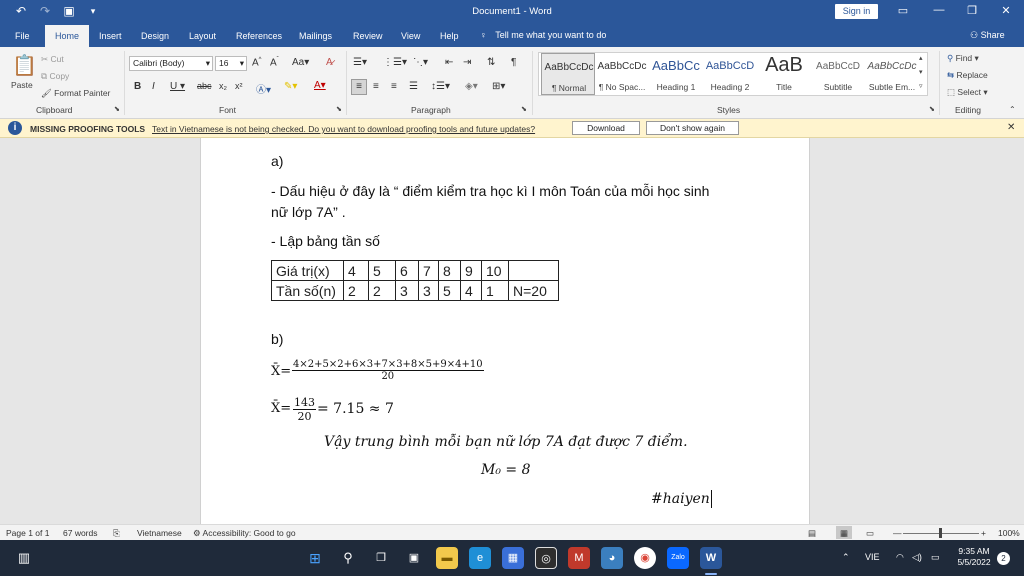  Describe the element at coordinates (812, 533) in the screenshot. I see `read-mode-icon: ▤` at that location.